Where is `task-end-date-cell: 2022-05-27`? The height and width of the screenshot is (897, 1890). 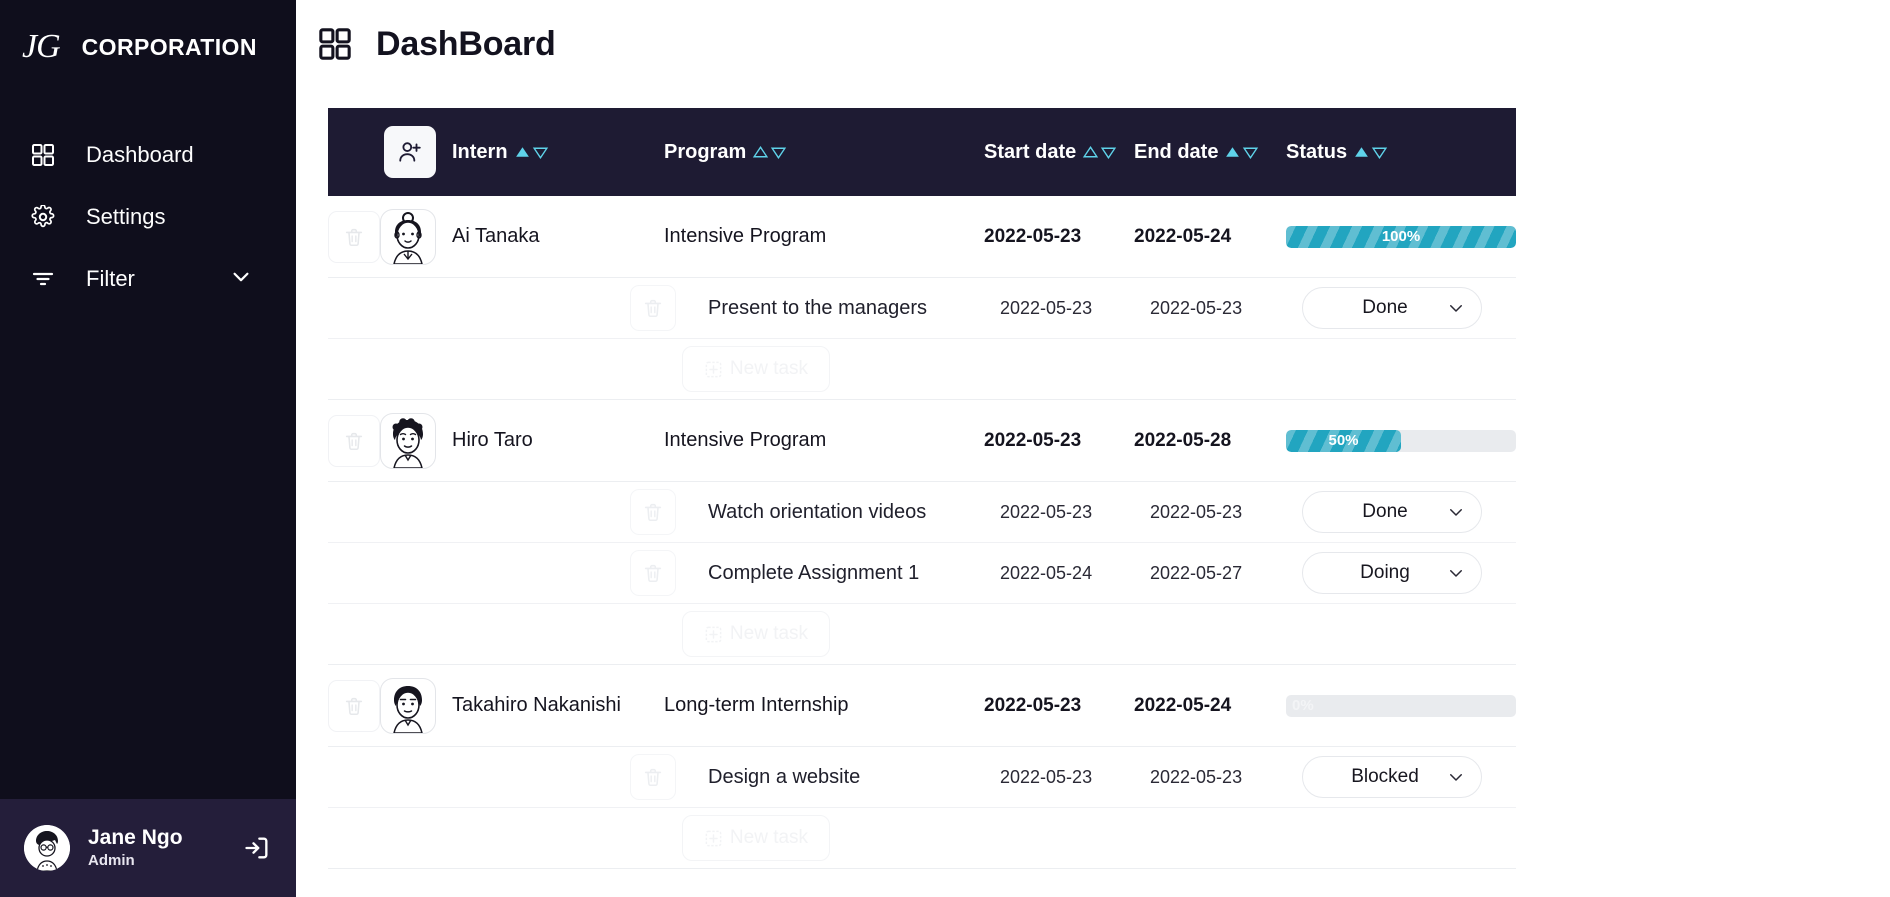
task-end-date-cell: 2022-05-27 is located at coordinates (1226, 573).